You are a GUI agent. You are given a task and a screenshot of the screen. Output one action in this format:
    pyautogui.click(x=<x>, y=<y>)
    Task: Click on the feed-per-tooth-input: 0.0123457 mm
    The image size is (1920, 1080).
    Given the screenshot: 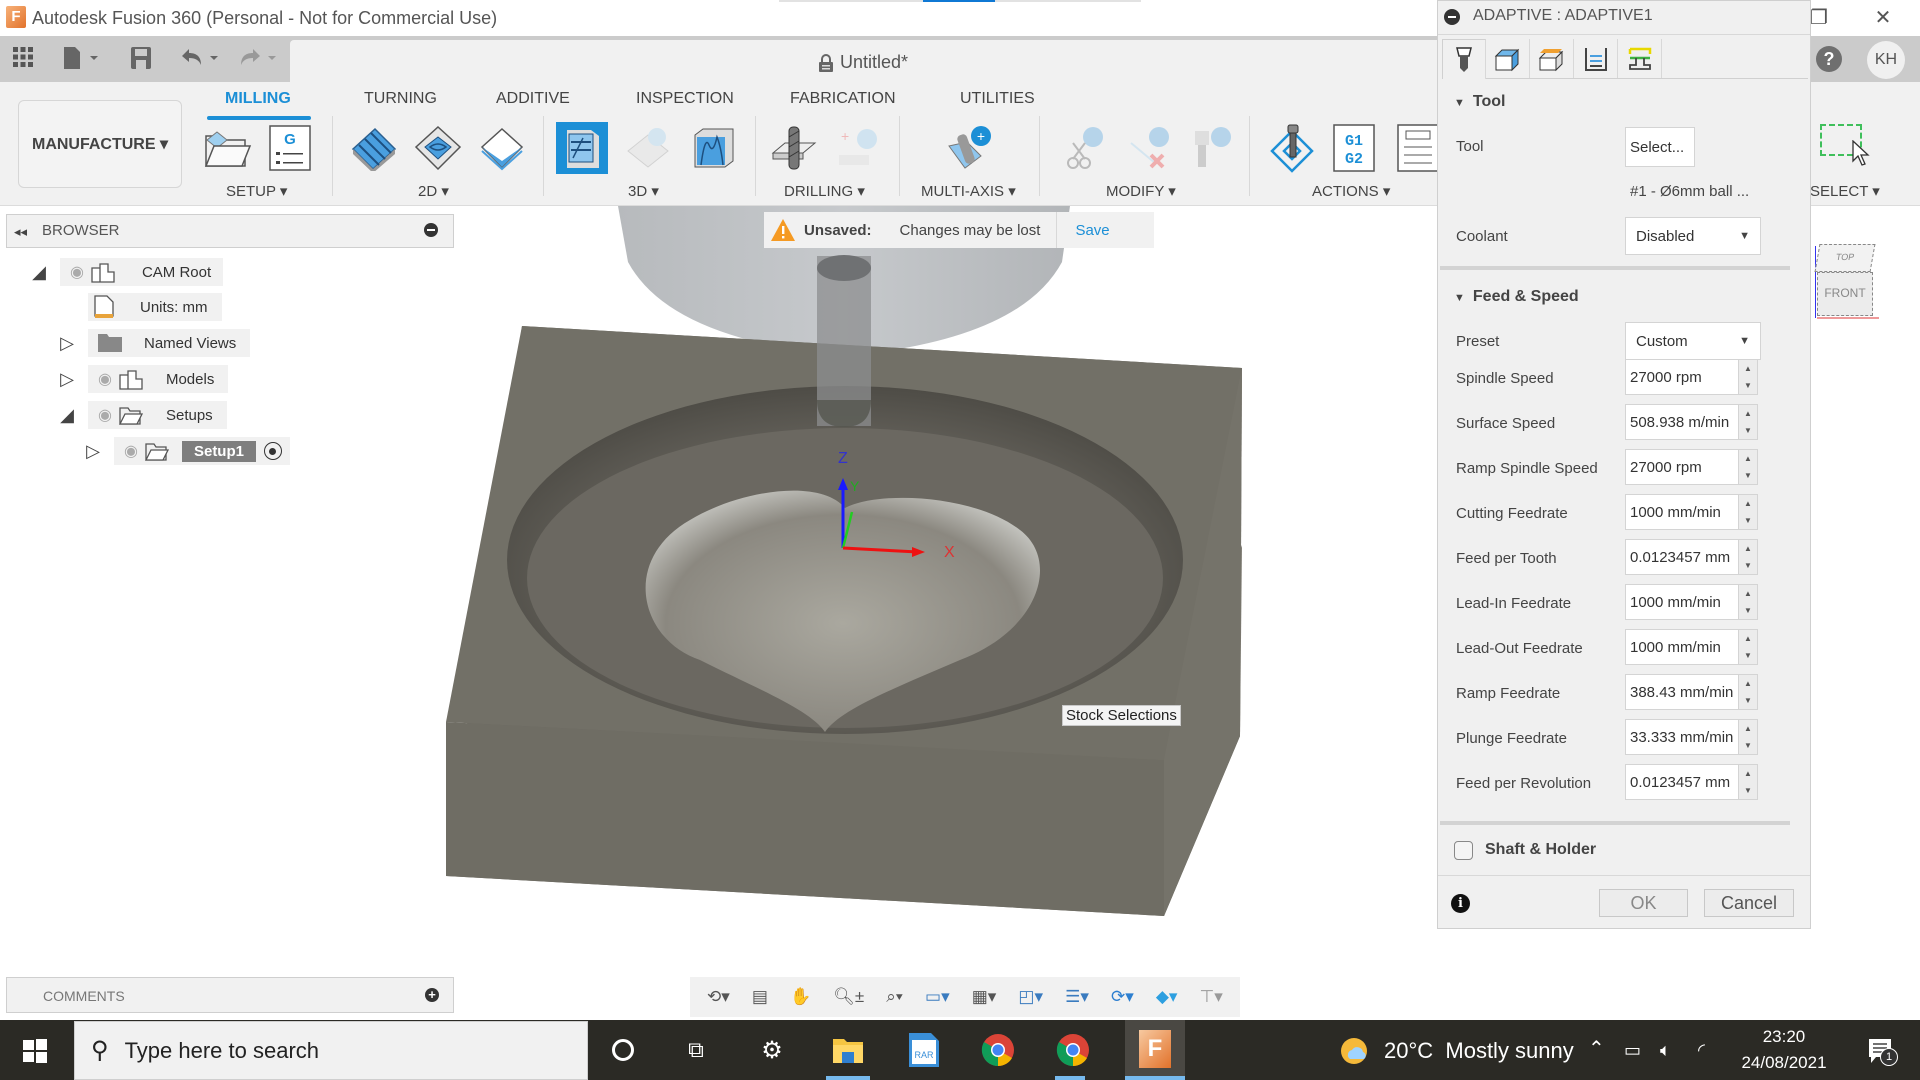 What is the action you would take?
    pyautogui.click(x=1682, y=557)
    